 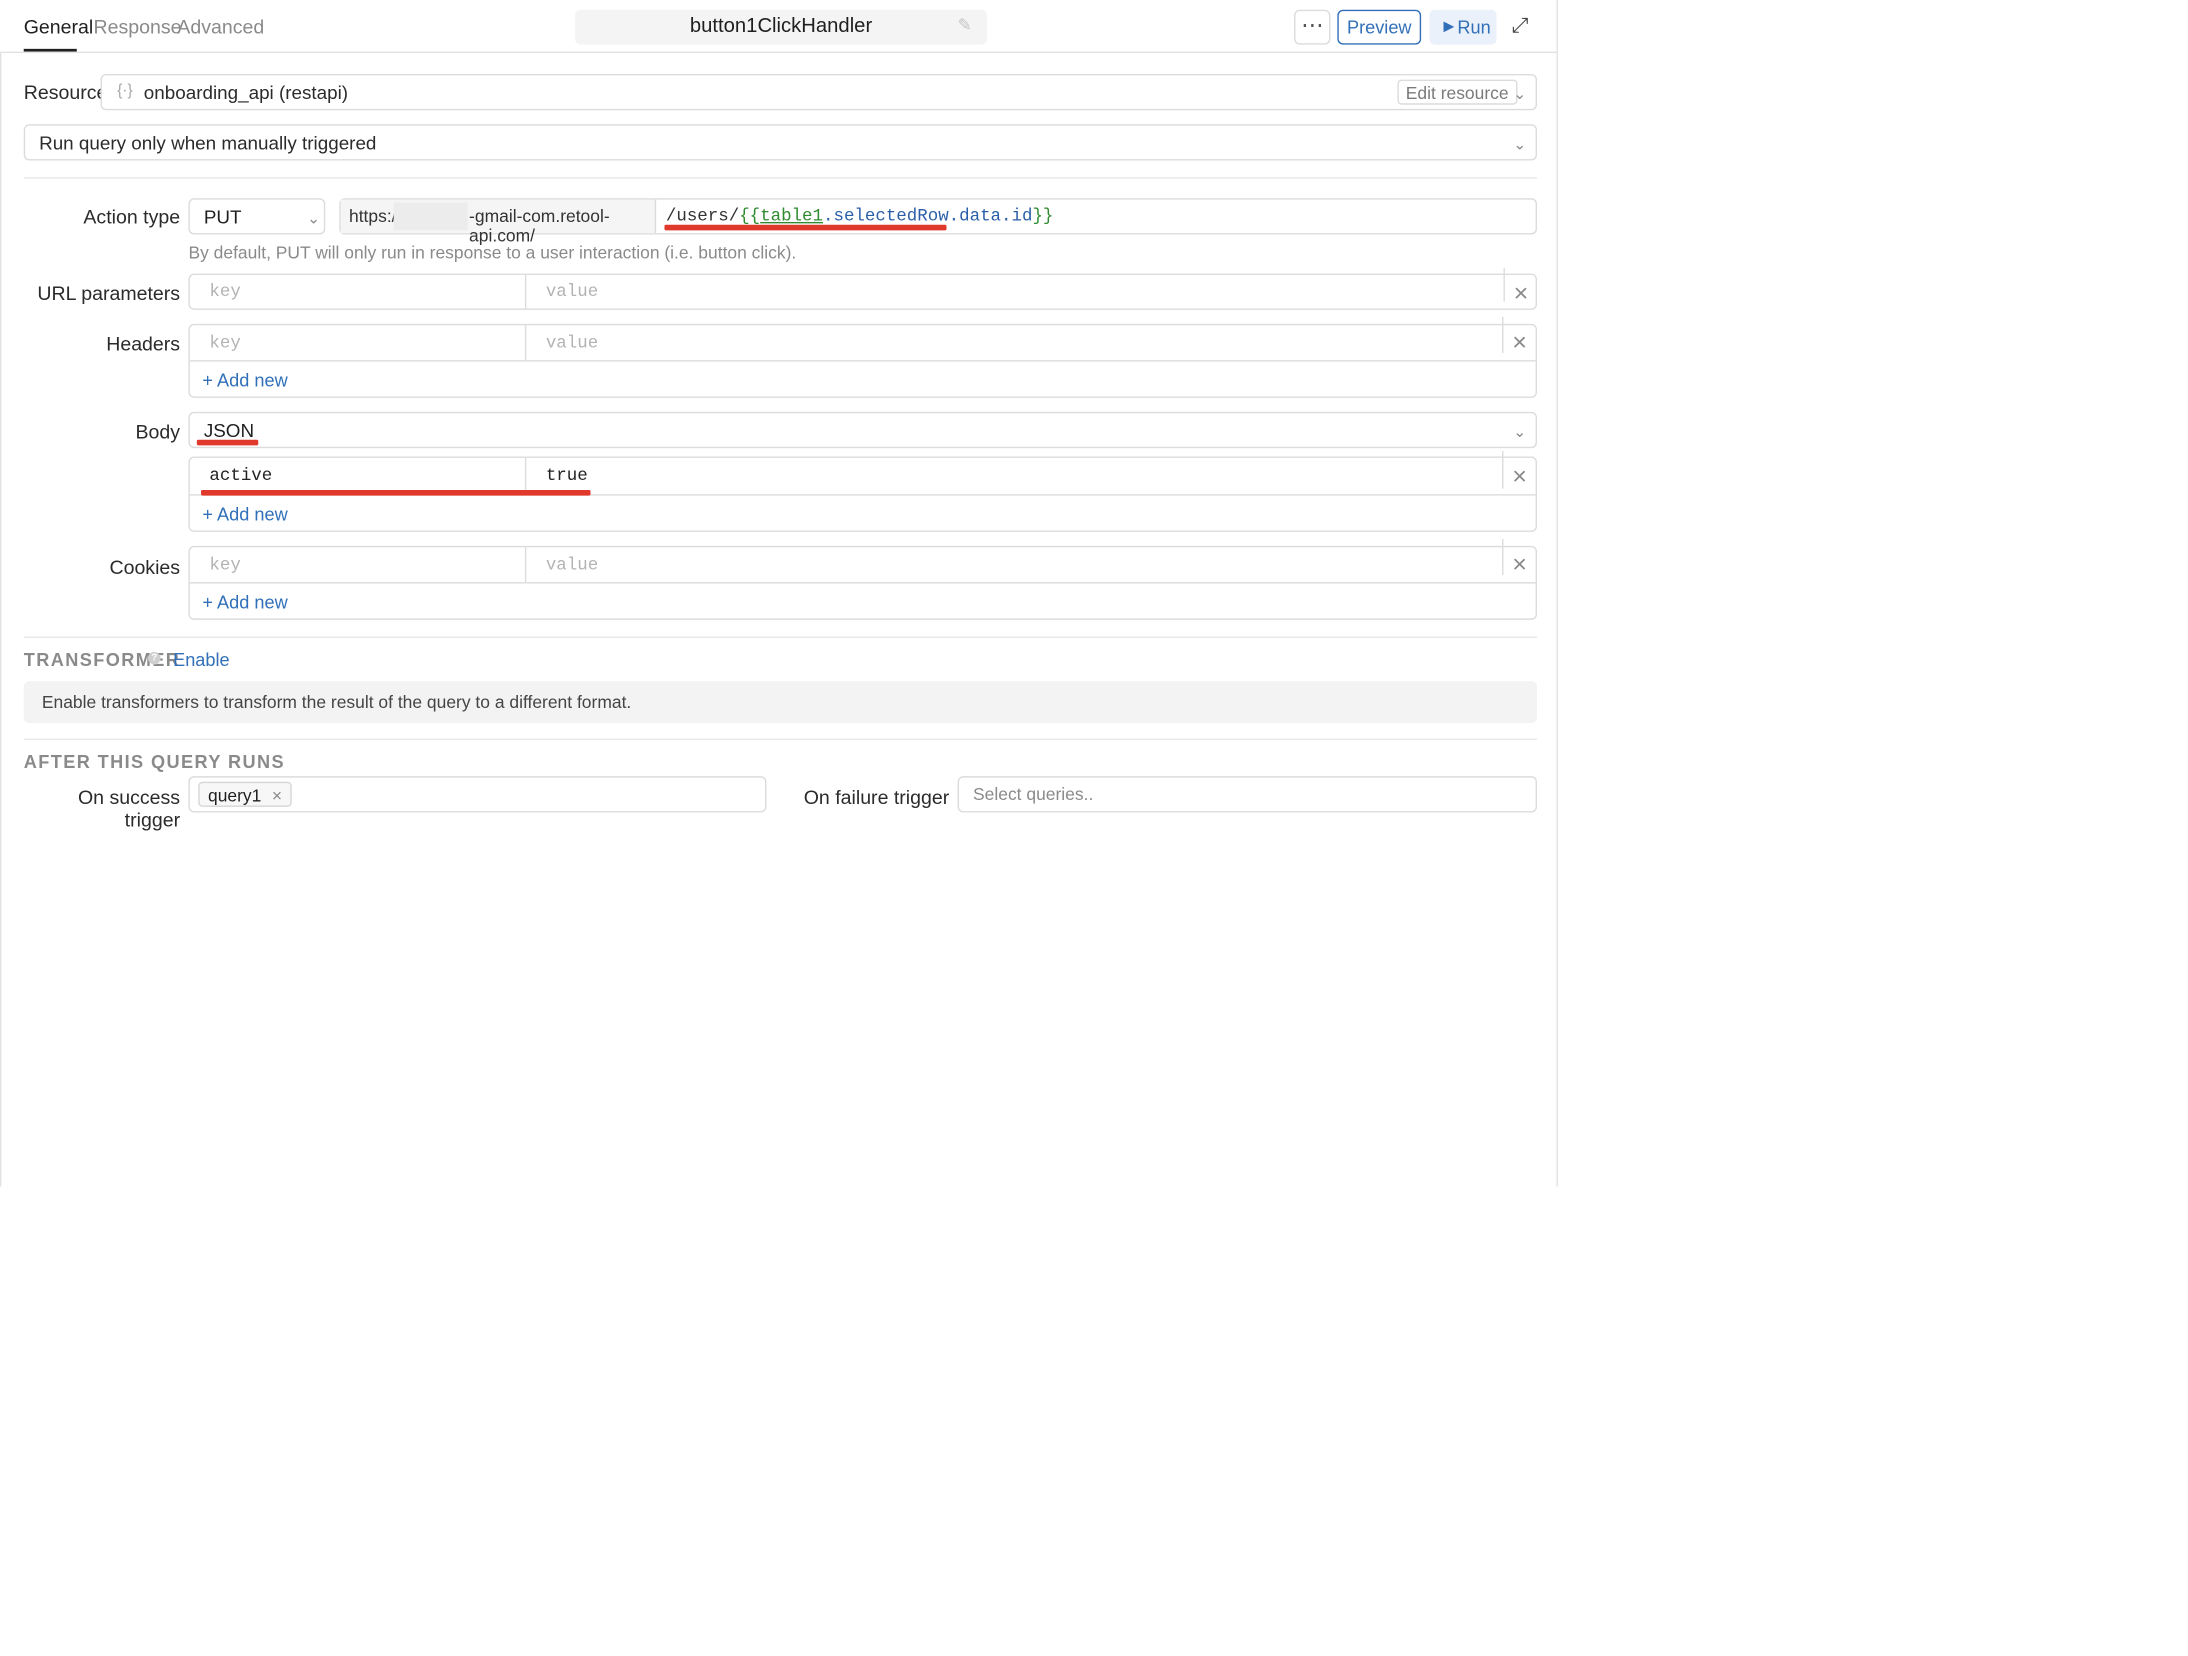 What do you see at coordinates (780, 142) in the screenshot?
I see `trigger-mode-select: Run query only when manually triggered ⌄` at bounding box center [780, 142].